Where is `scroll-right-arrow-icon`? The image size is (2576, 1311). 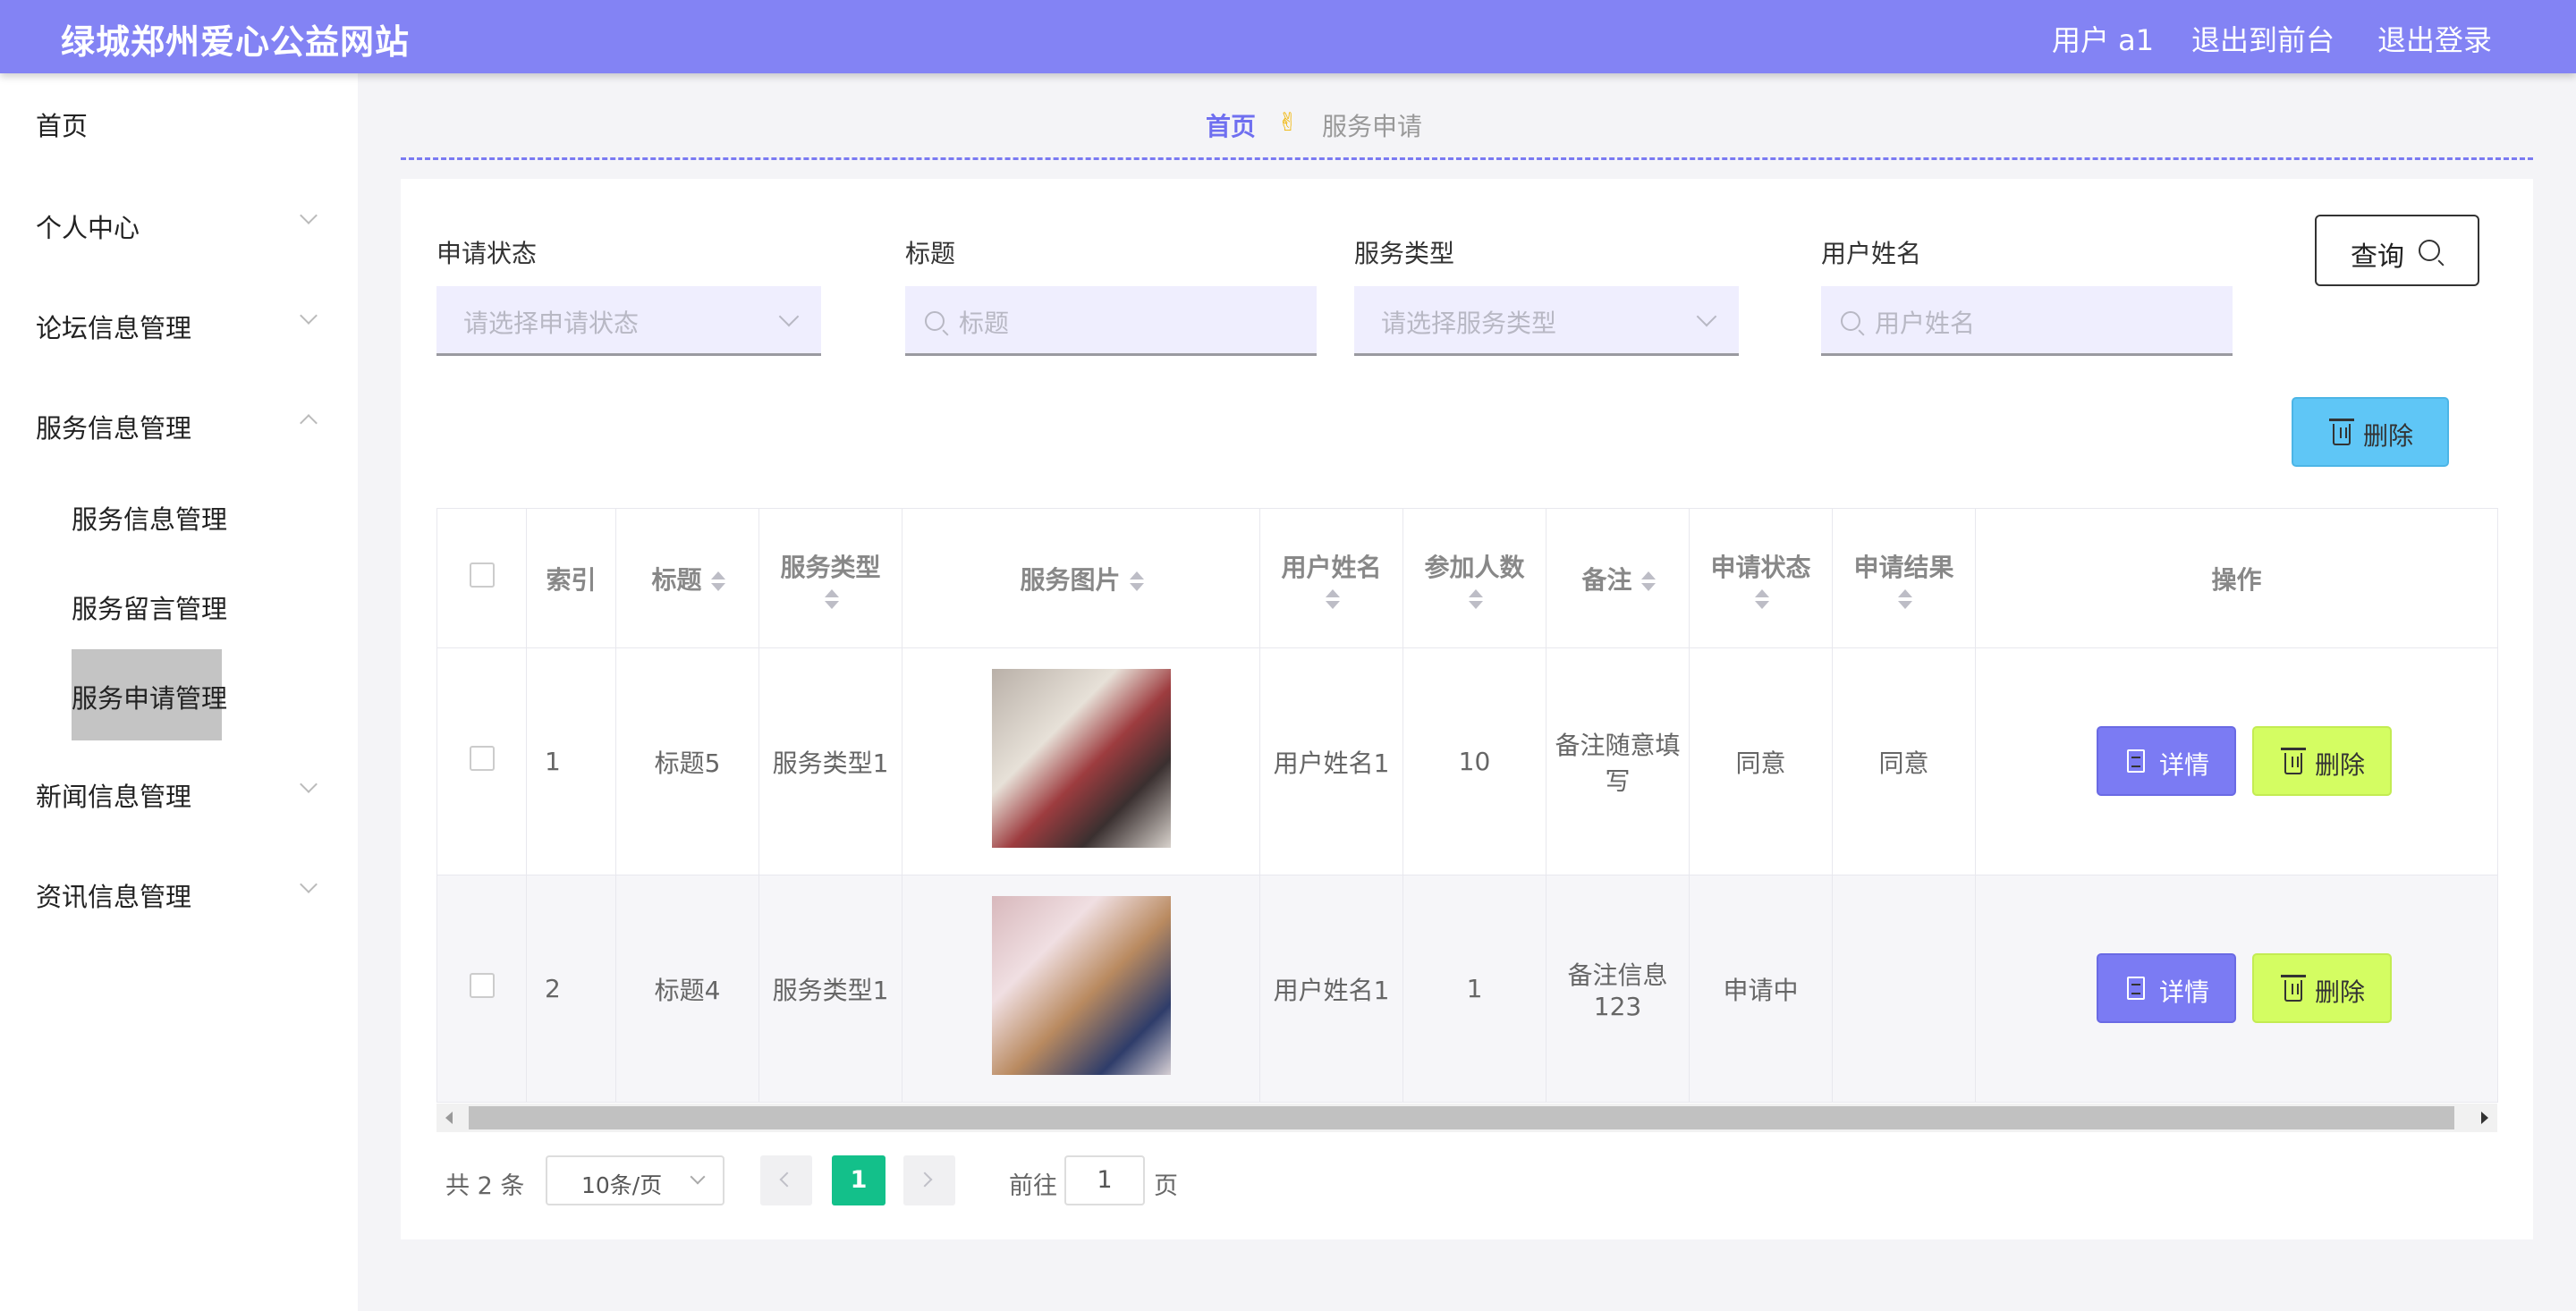 scroll-right-arrow-icon is located at coordinates (2484, 1118).